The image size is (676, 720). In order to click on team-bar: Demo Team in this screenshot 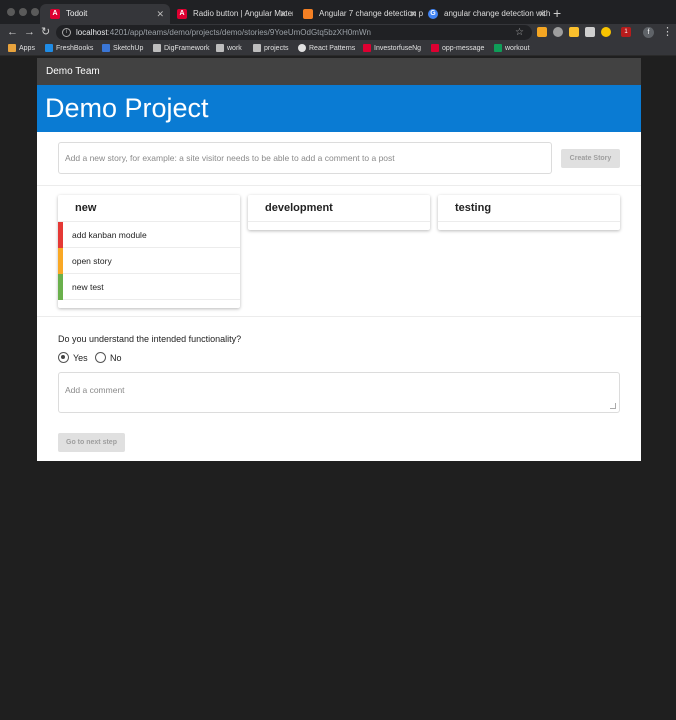, I will do `click(339, 71)`.